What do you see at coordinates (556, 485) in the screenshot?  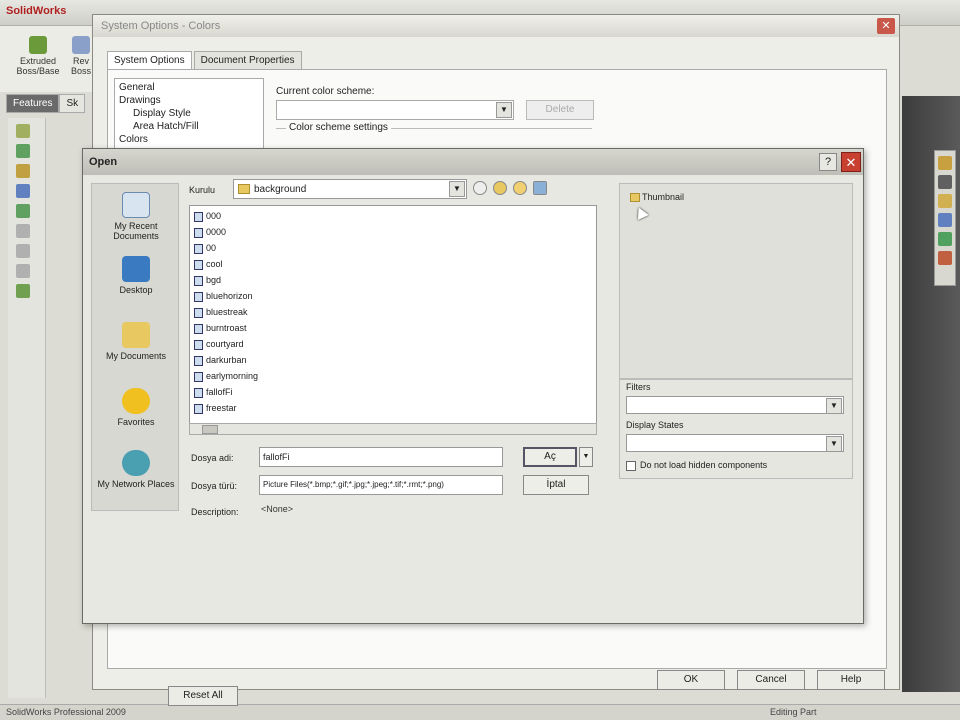 I see `cancel-button: İptal` at bounding box center [556, 485].